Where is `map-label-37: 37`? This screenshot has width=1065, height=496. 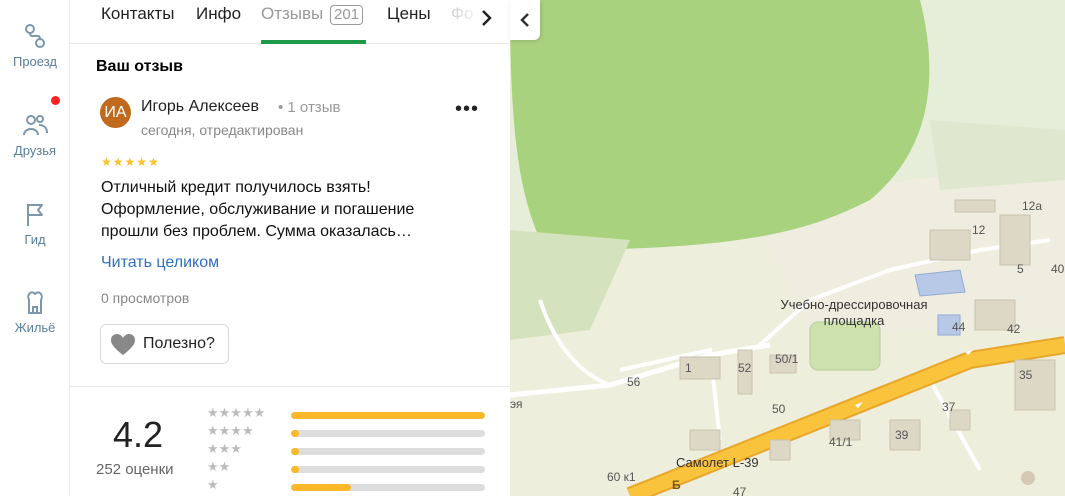
map-label-37: 37 is located at coordinates (949, 407).